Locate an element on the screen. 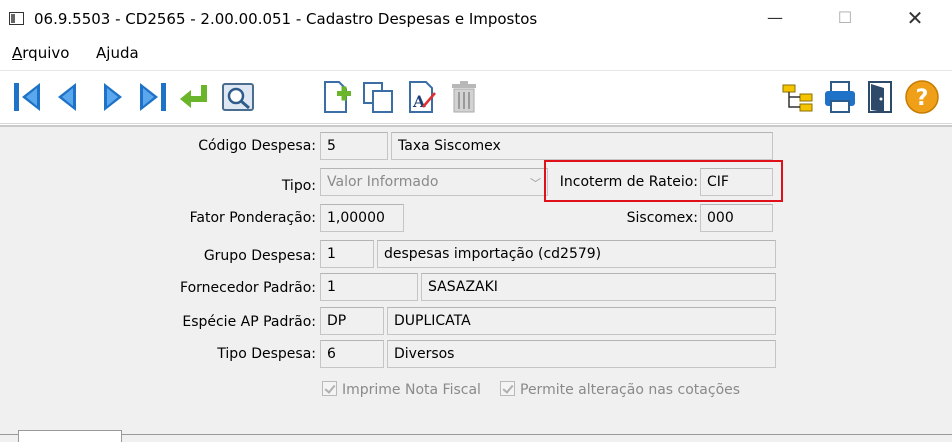 The height and width of the screenshot is (442, 952). fornecedor-padrao-code-field: 1 is located at coordinates (369, 287).